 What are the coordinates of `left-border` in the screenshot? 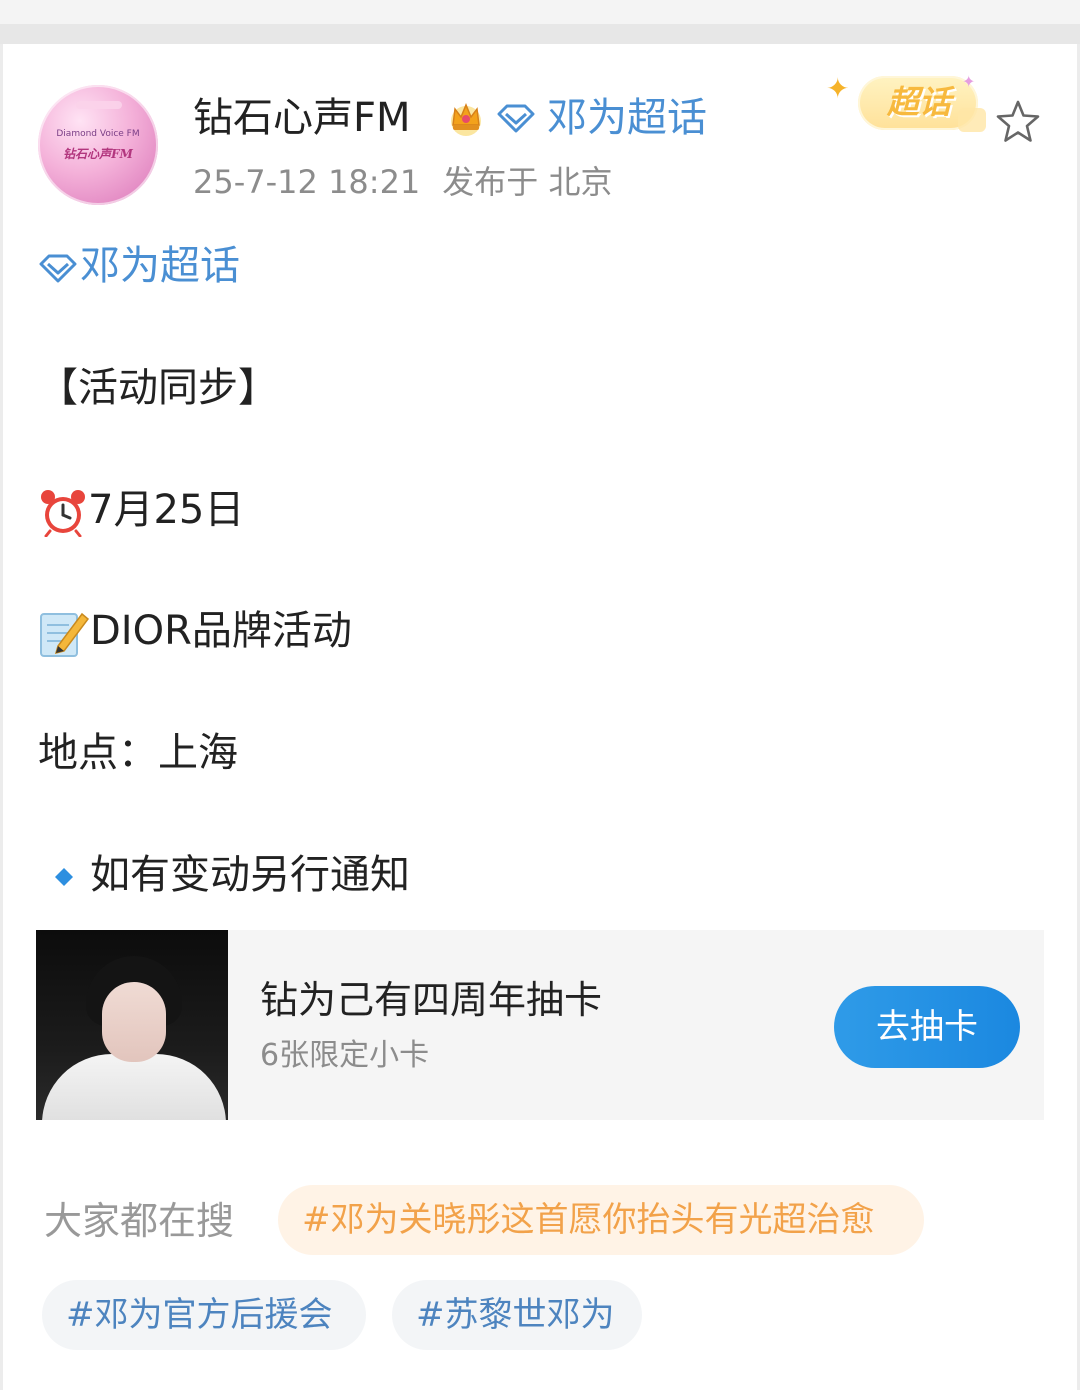 It's located at (1, 717).